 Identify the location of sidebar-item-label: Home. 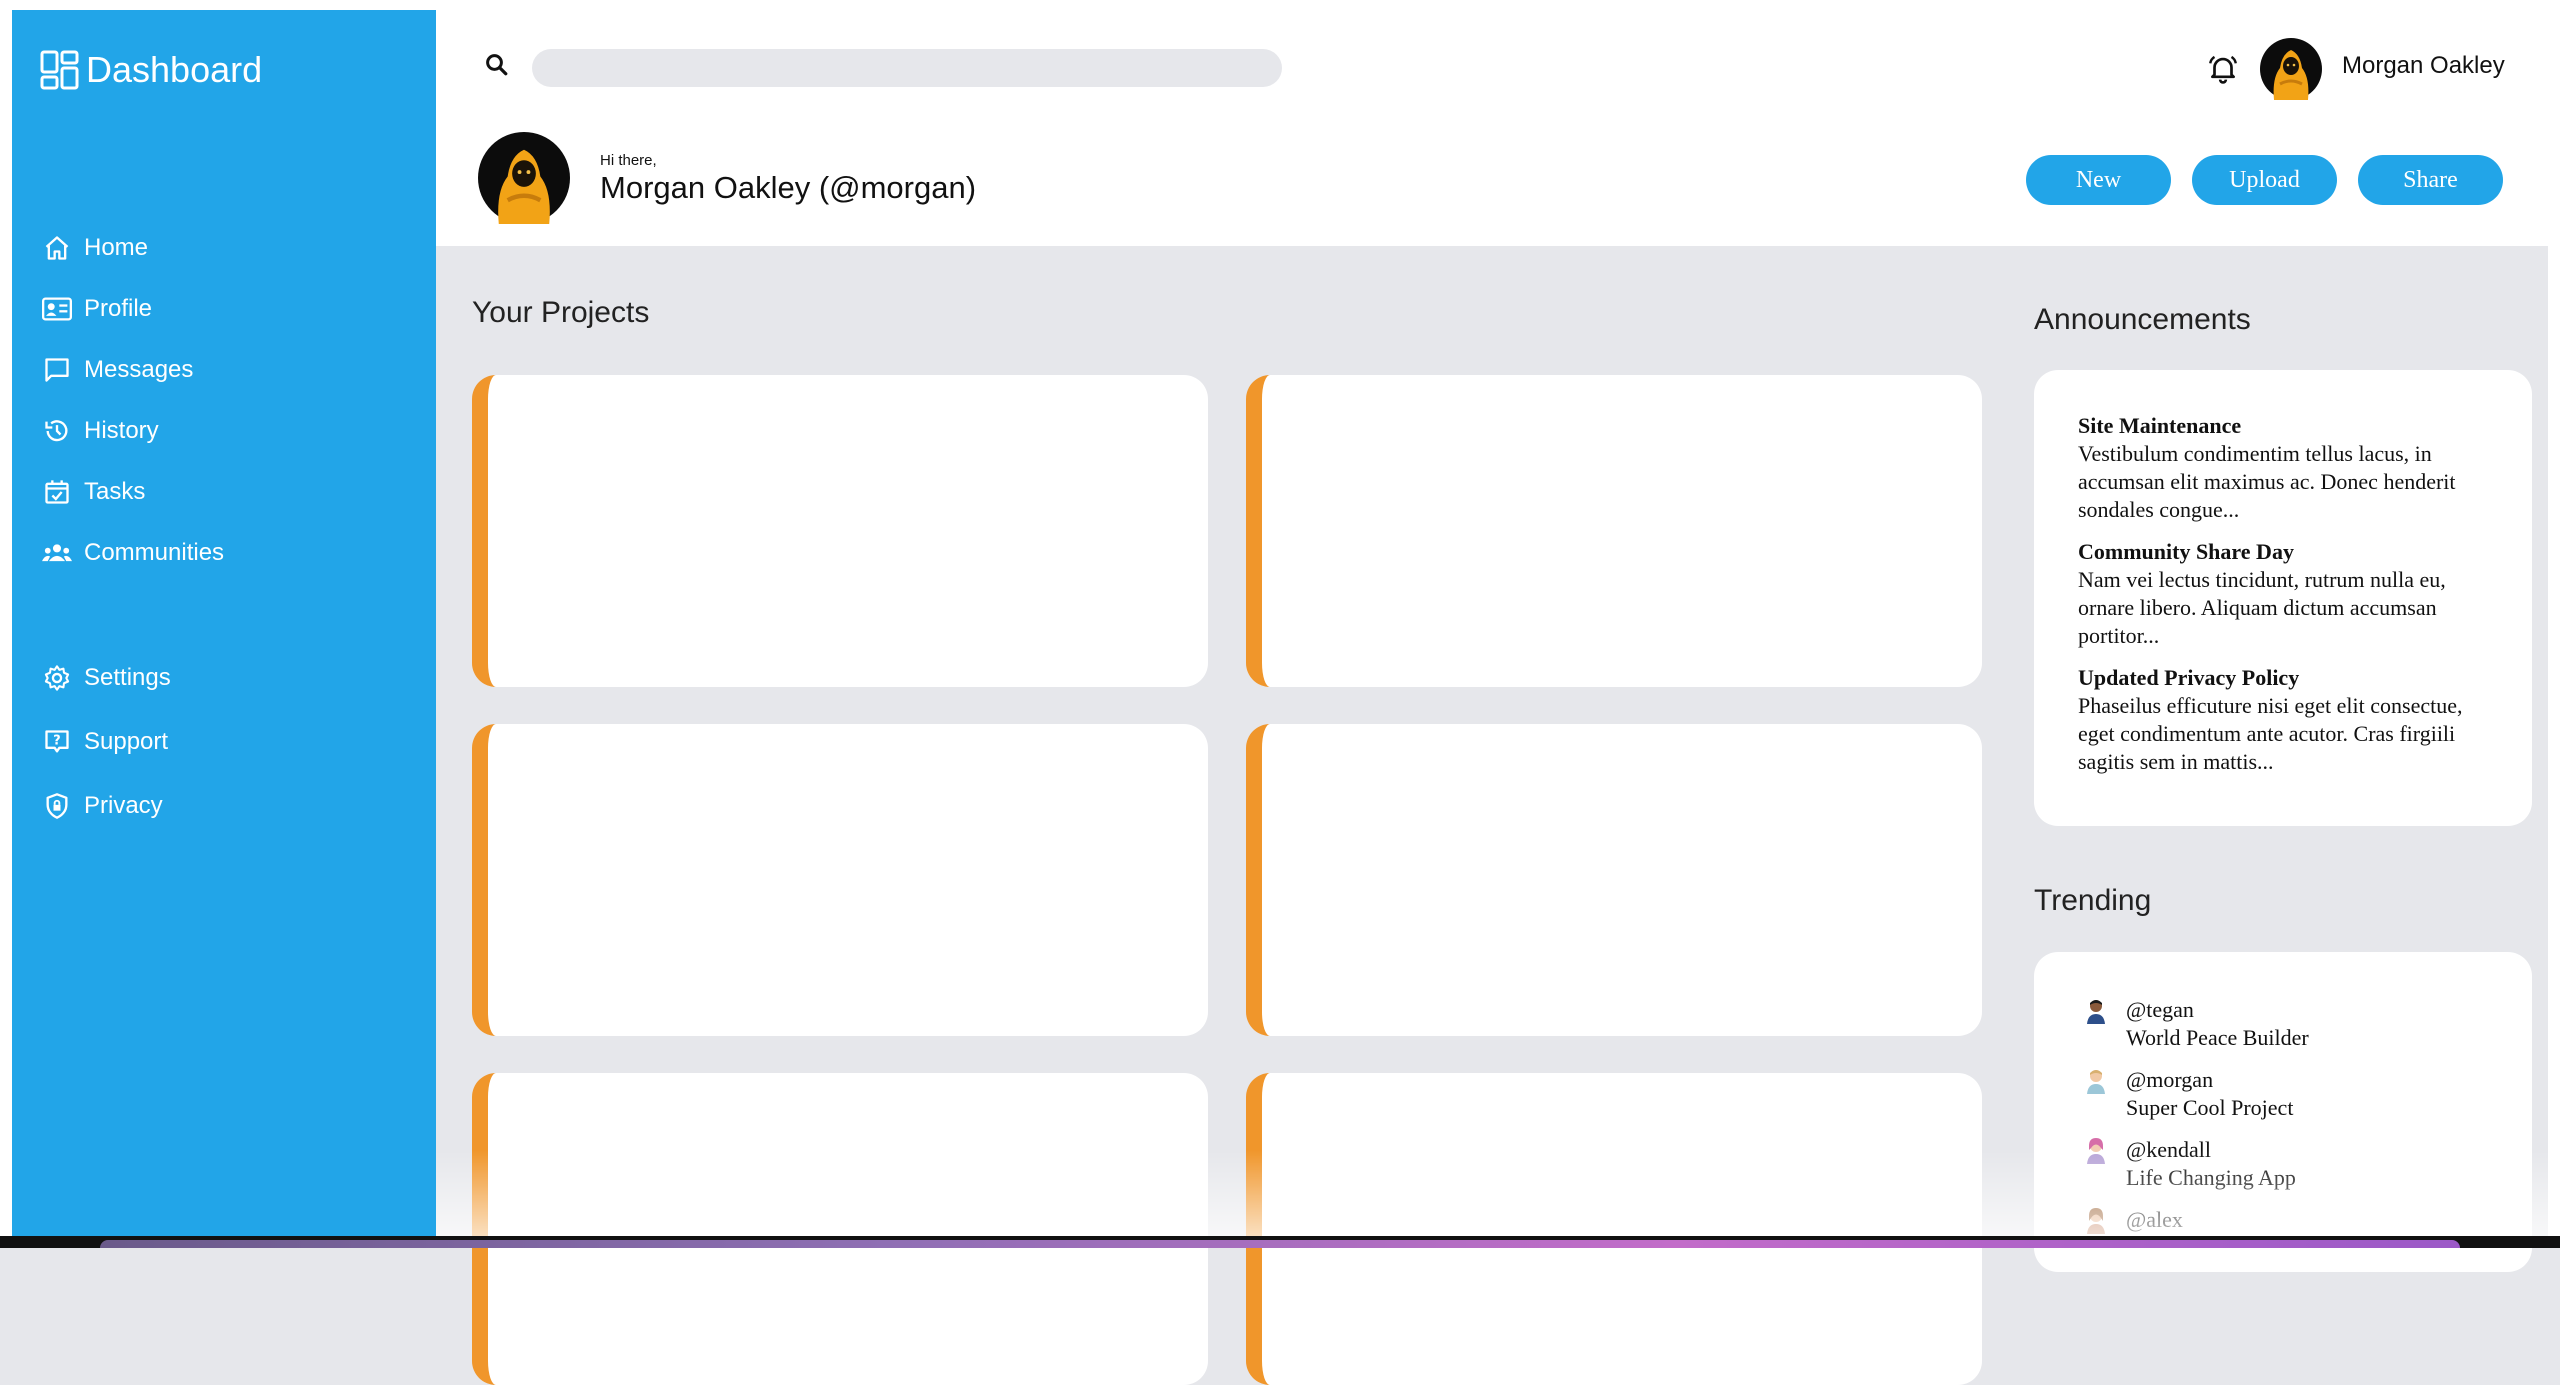
(116, 247).